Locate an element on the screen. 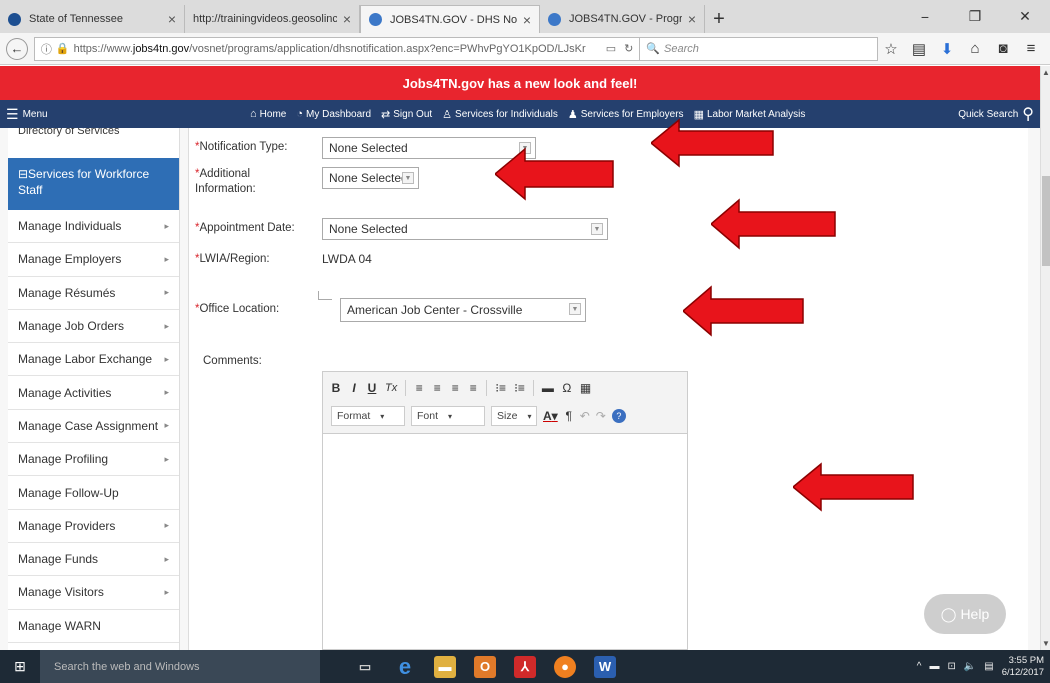 This screenshot has height=683, width=1050. justify-icon: ≡ is located at coordinates (473, 388).